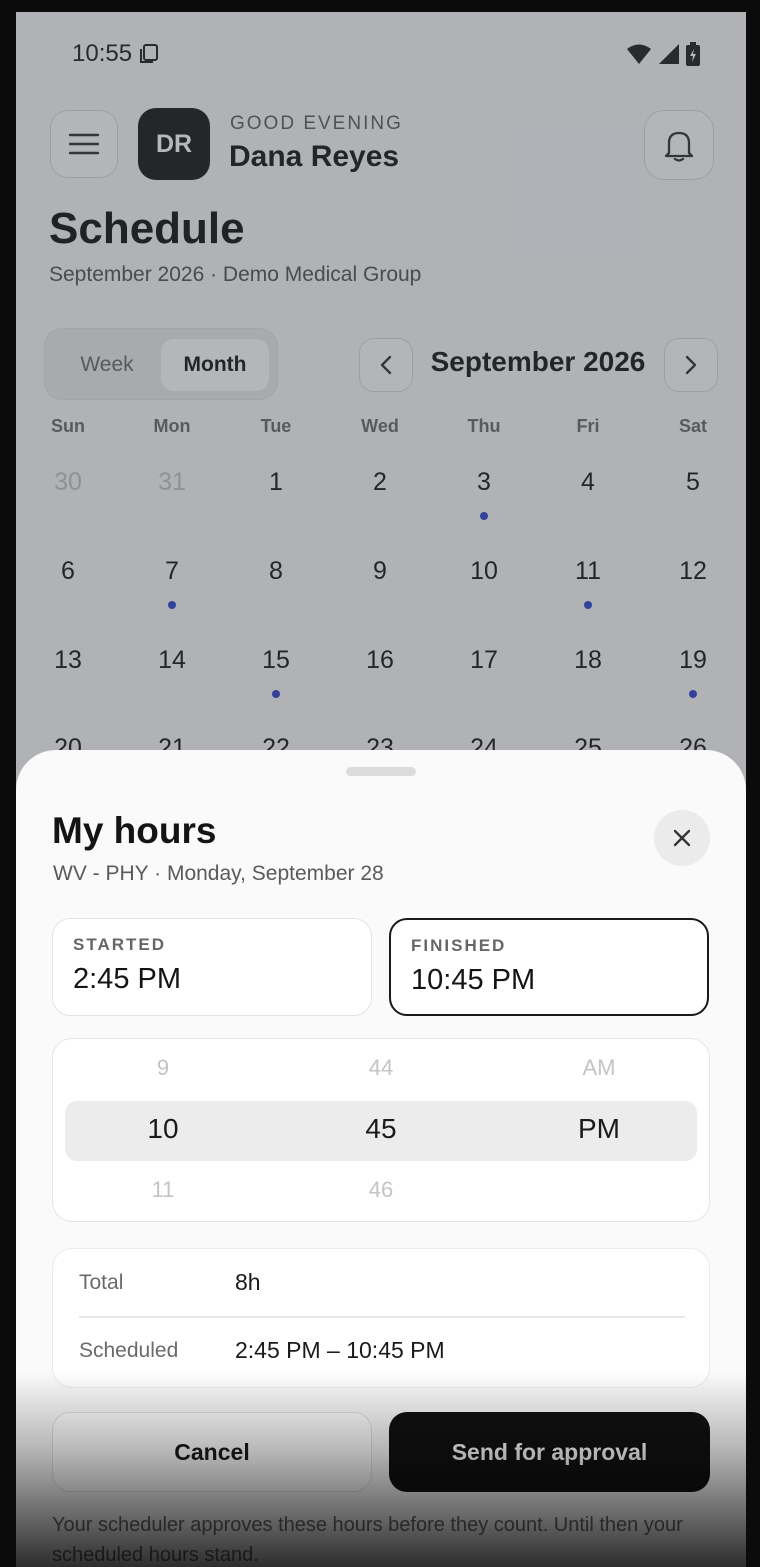 This screenshot has height=1567, width=760. I want to click on close-icon, so click(682, 838).